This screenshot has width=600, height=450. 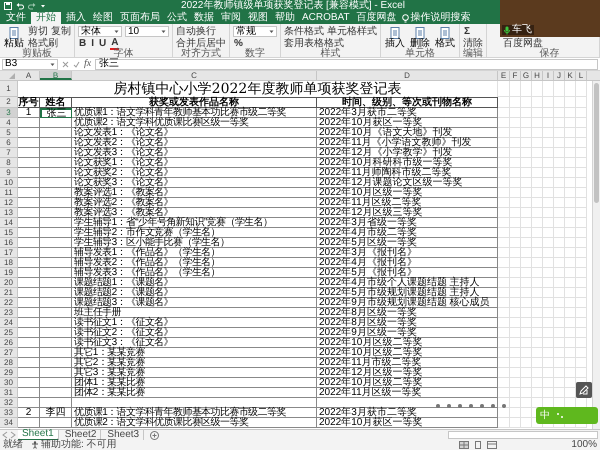 What do you see at coordinates (140, 18) in the screenshot?
I see `ribbon-tab: 页面布局` at bounding box center [140, 18].